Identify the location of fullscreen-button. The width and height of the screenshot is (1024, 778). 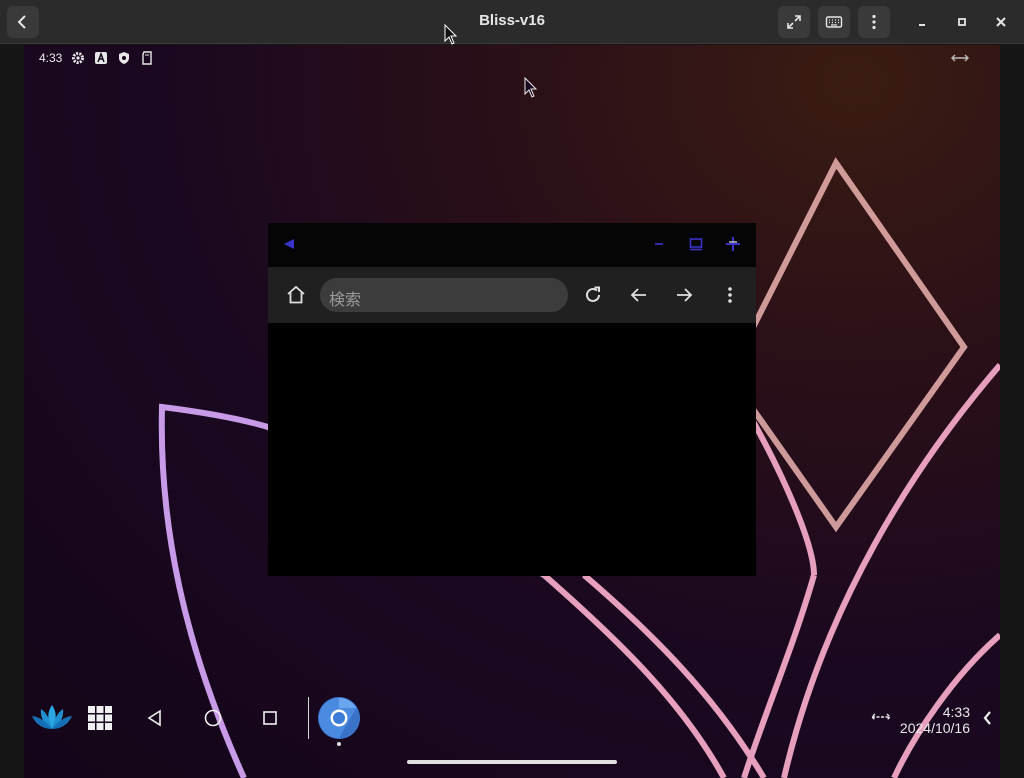
(794, 22).